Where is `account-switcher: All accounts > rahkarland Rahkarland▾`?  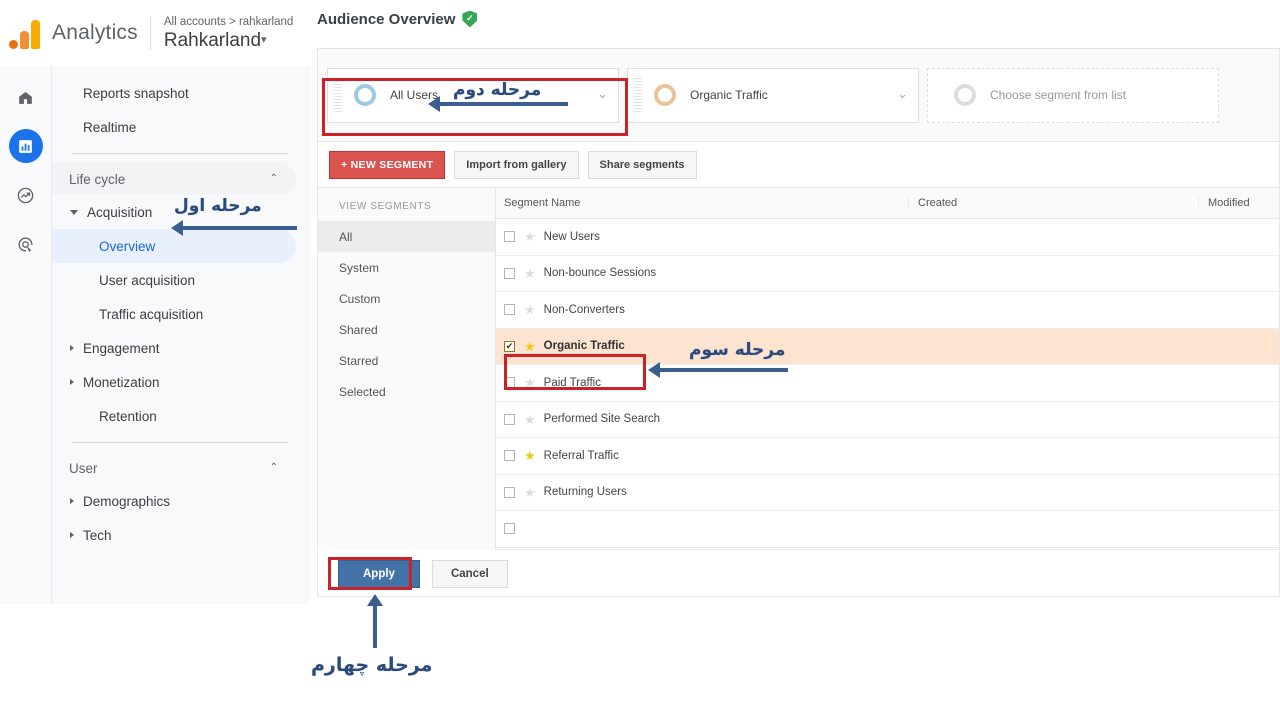
account-switcher: All accounts > rahkarland Rahkarland▾ is located at coordinates (228, 33).